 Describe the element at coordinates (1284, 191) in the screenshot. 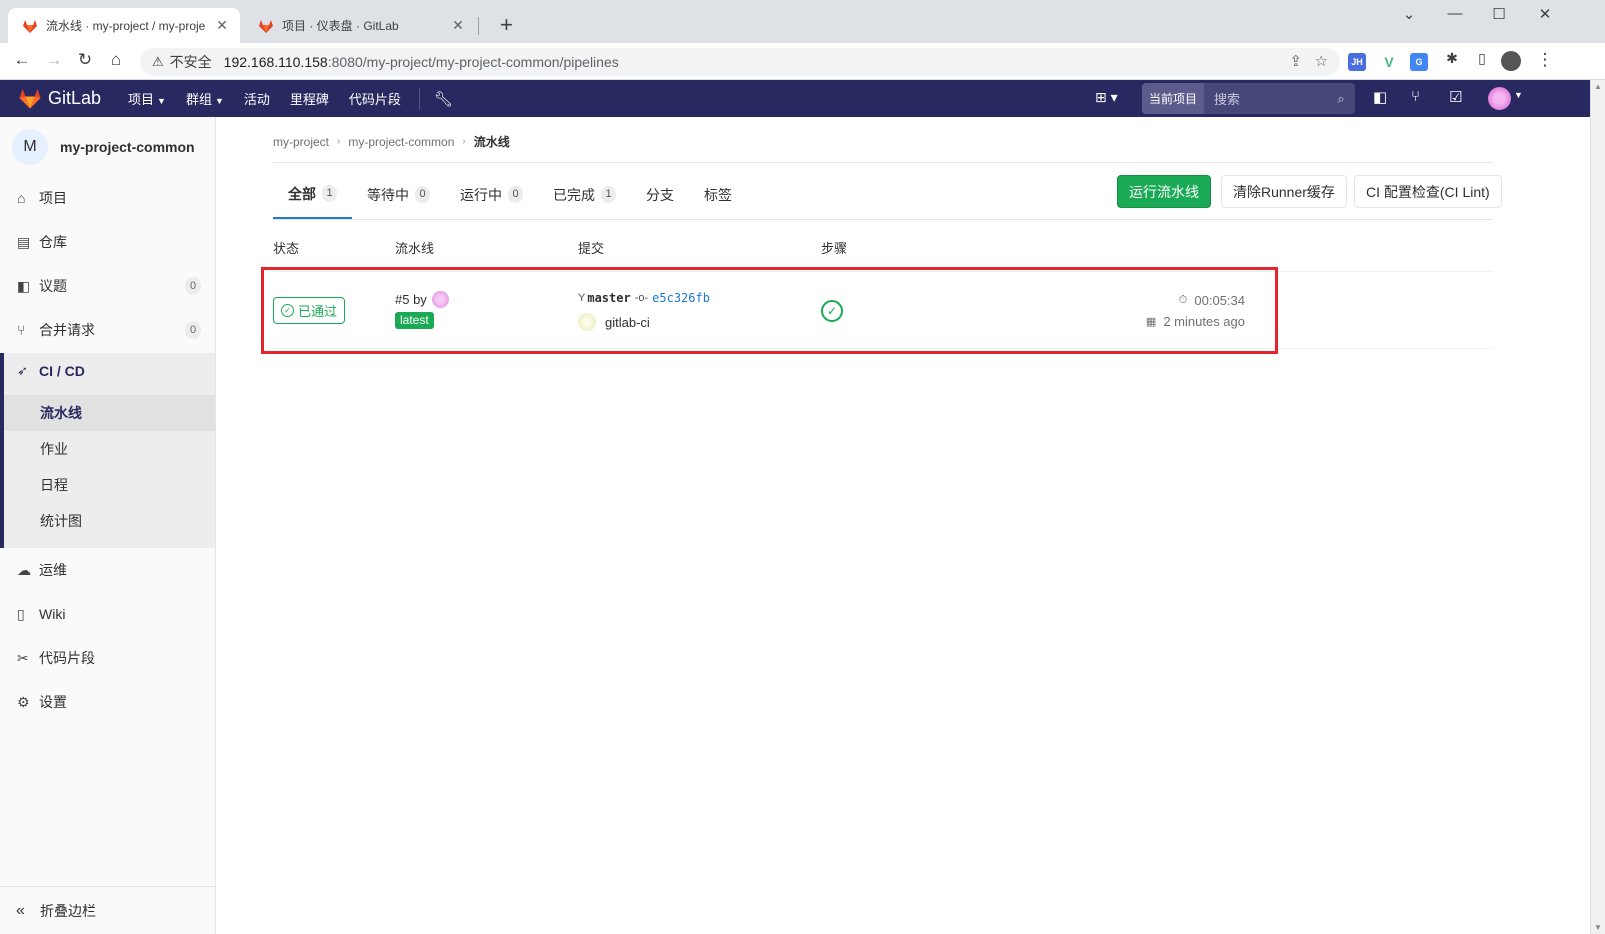

I see `clear-runner-cache-button: 清除Runner缓存` at that location.